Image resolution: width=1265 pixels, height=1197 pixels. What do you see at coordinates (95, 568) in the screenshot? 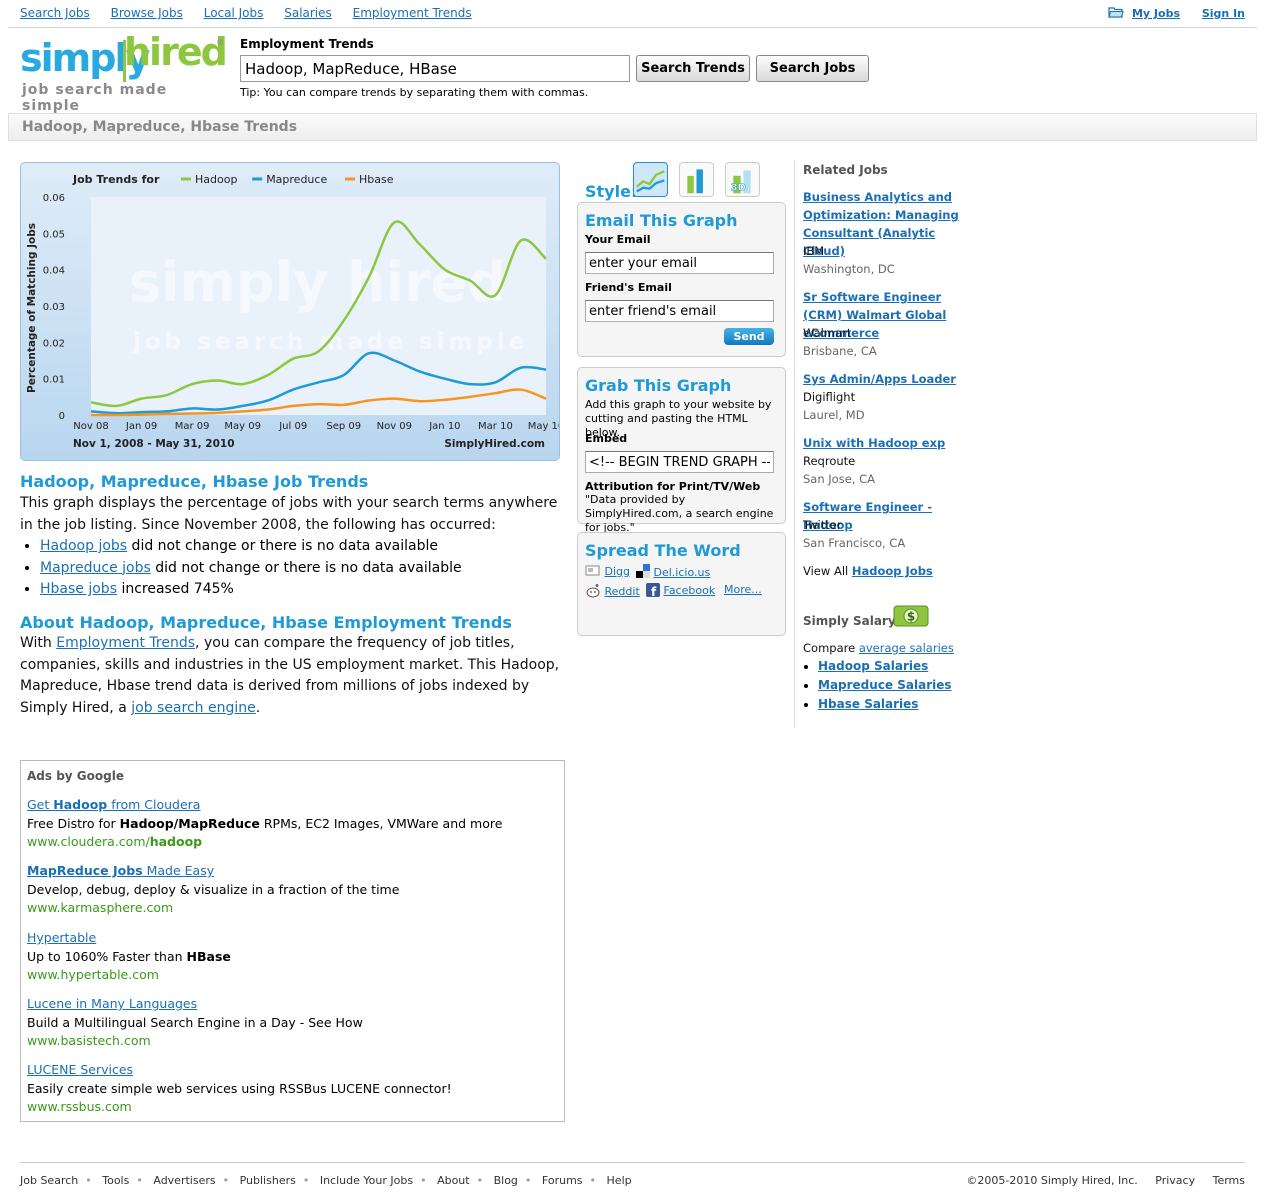
I see `mapreduce-jobs-link: Mapreduce jobs` at bounding box center [95, 568].